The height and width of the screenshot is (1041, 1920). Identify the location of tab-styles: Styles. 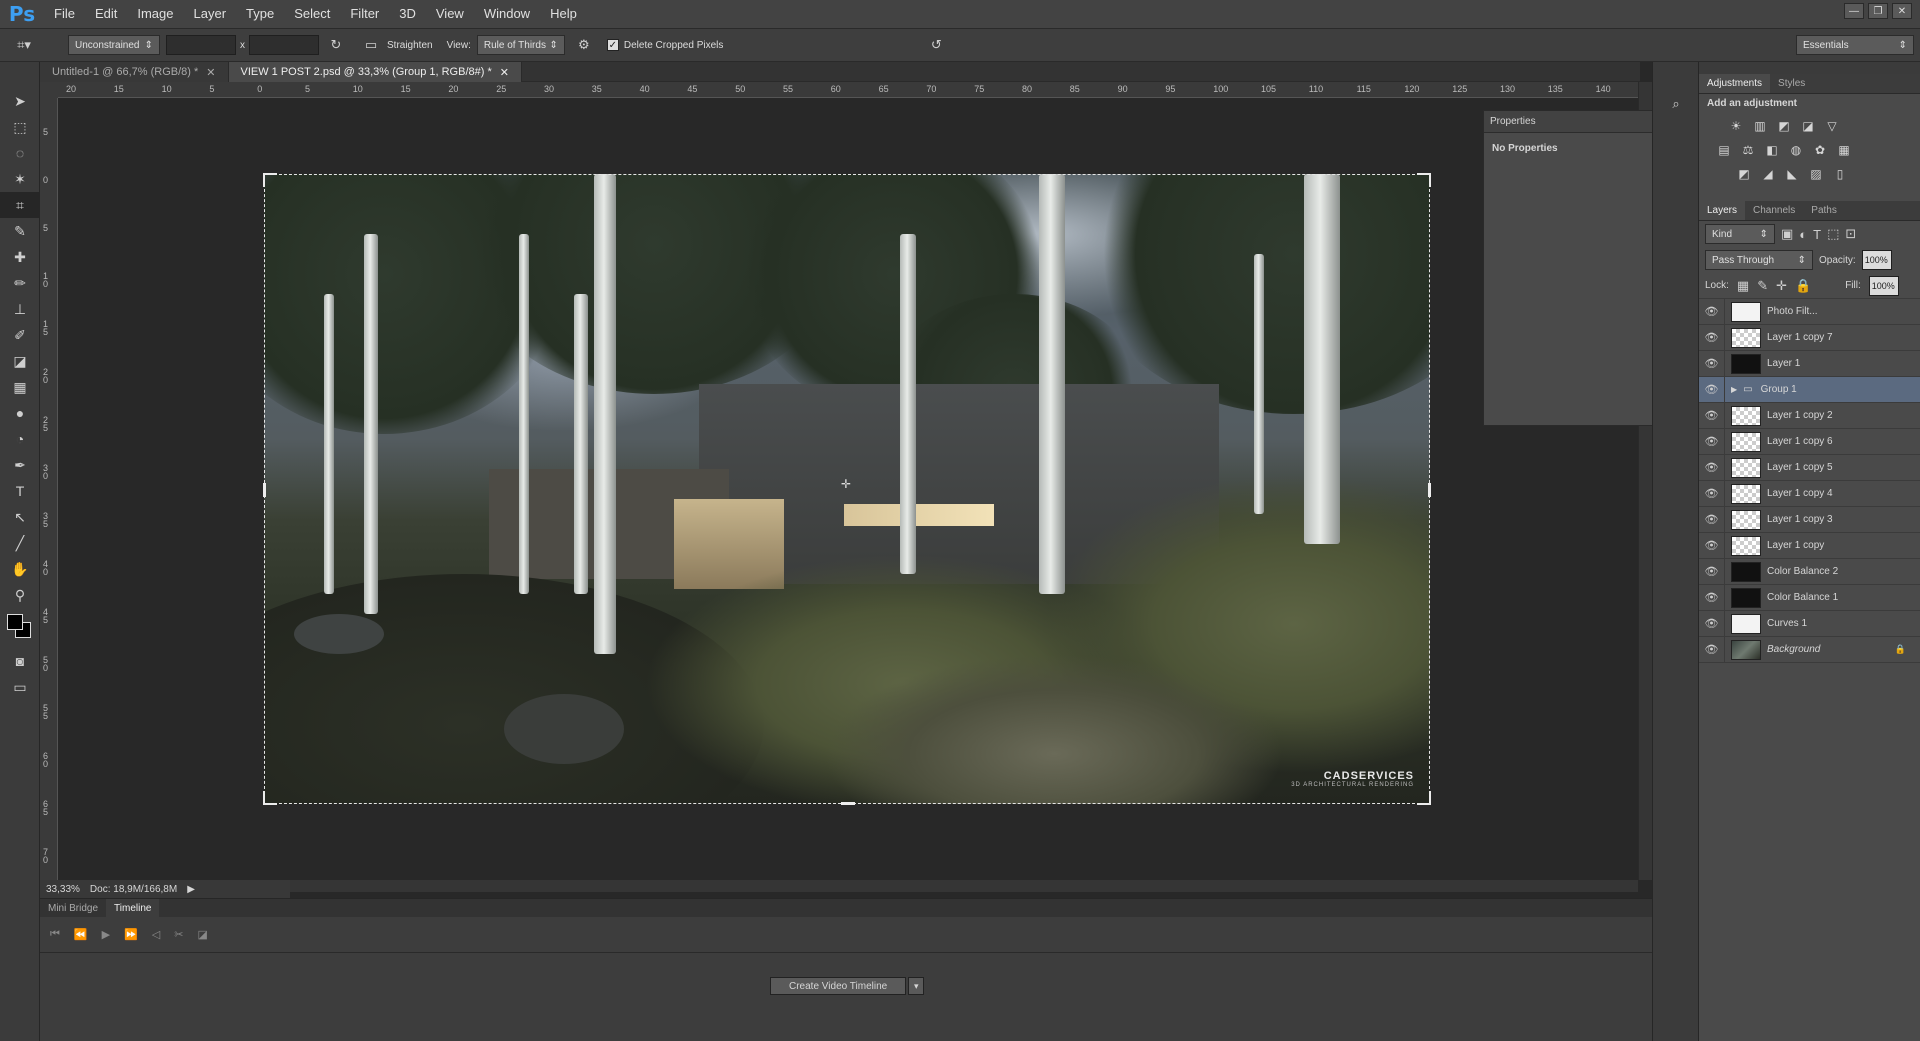
(1791, 83).